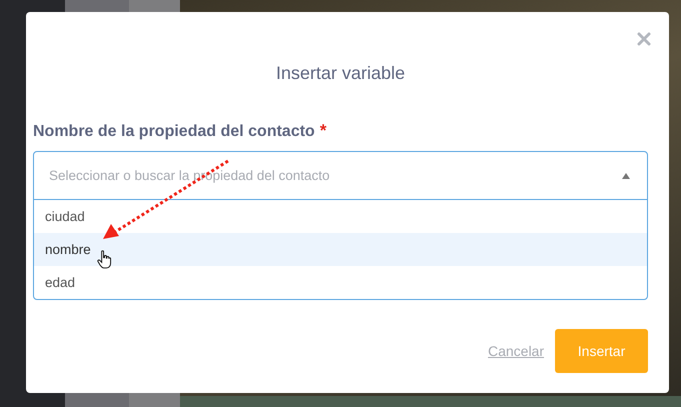  I want to click on hand-cursor-icon, so click(104, 259).